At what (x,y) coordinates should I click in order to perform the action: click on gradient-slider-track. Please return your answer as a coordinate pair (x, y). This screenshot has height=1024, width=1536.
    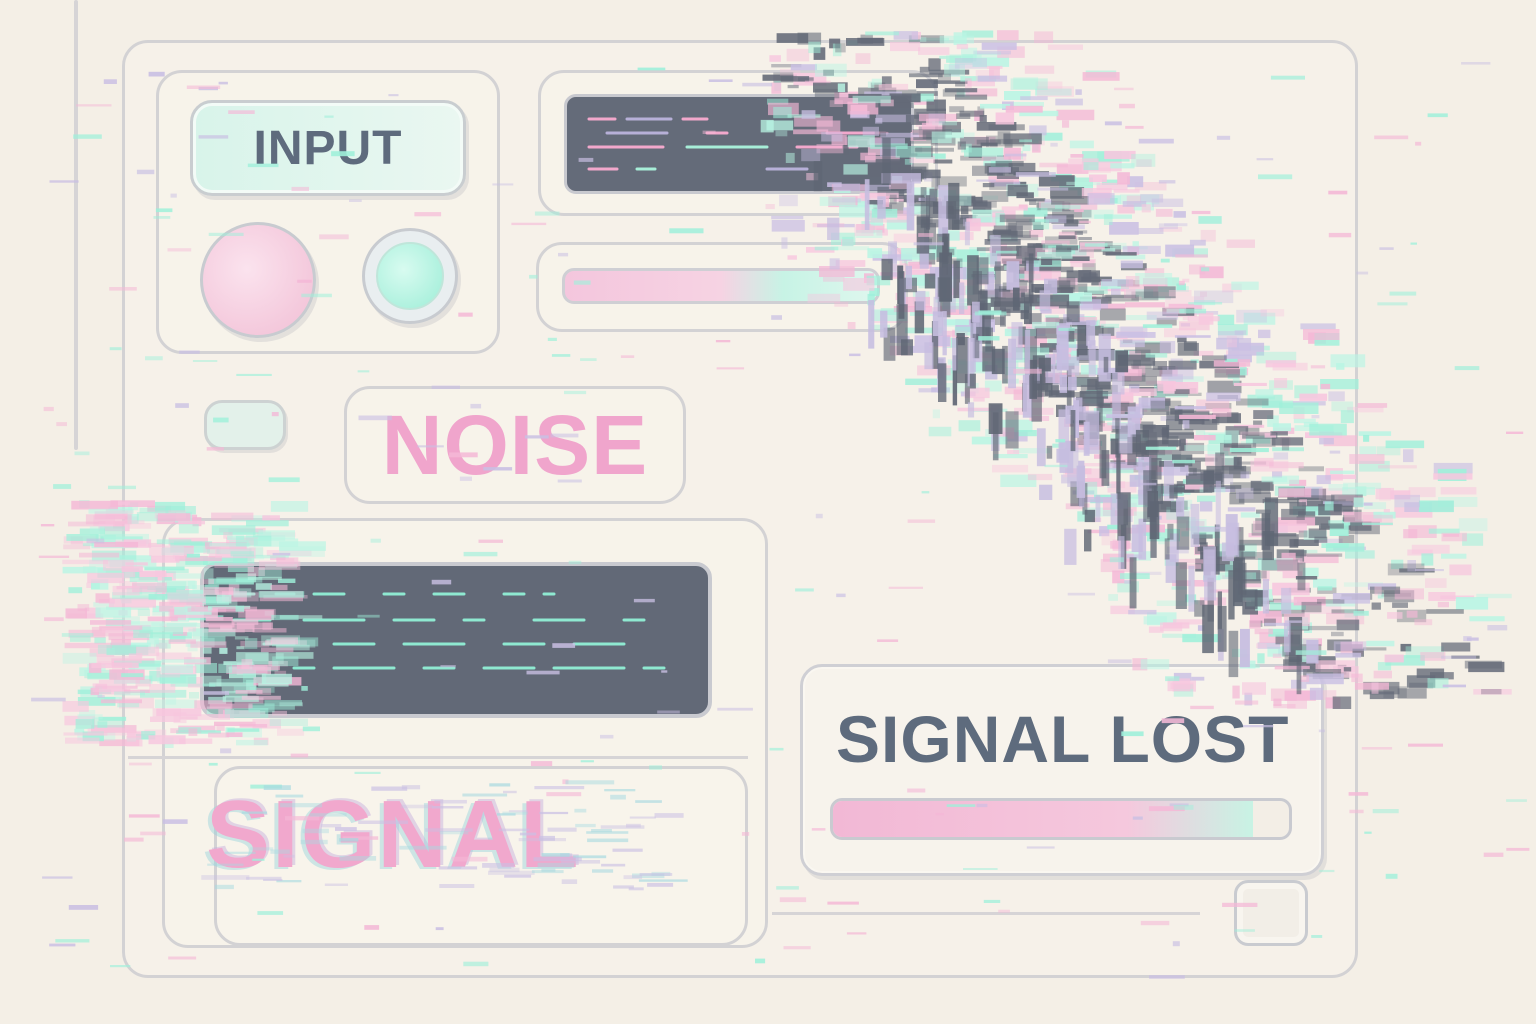
    Looking at the image, I should click on (721, 286).